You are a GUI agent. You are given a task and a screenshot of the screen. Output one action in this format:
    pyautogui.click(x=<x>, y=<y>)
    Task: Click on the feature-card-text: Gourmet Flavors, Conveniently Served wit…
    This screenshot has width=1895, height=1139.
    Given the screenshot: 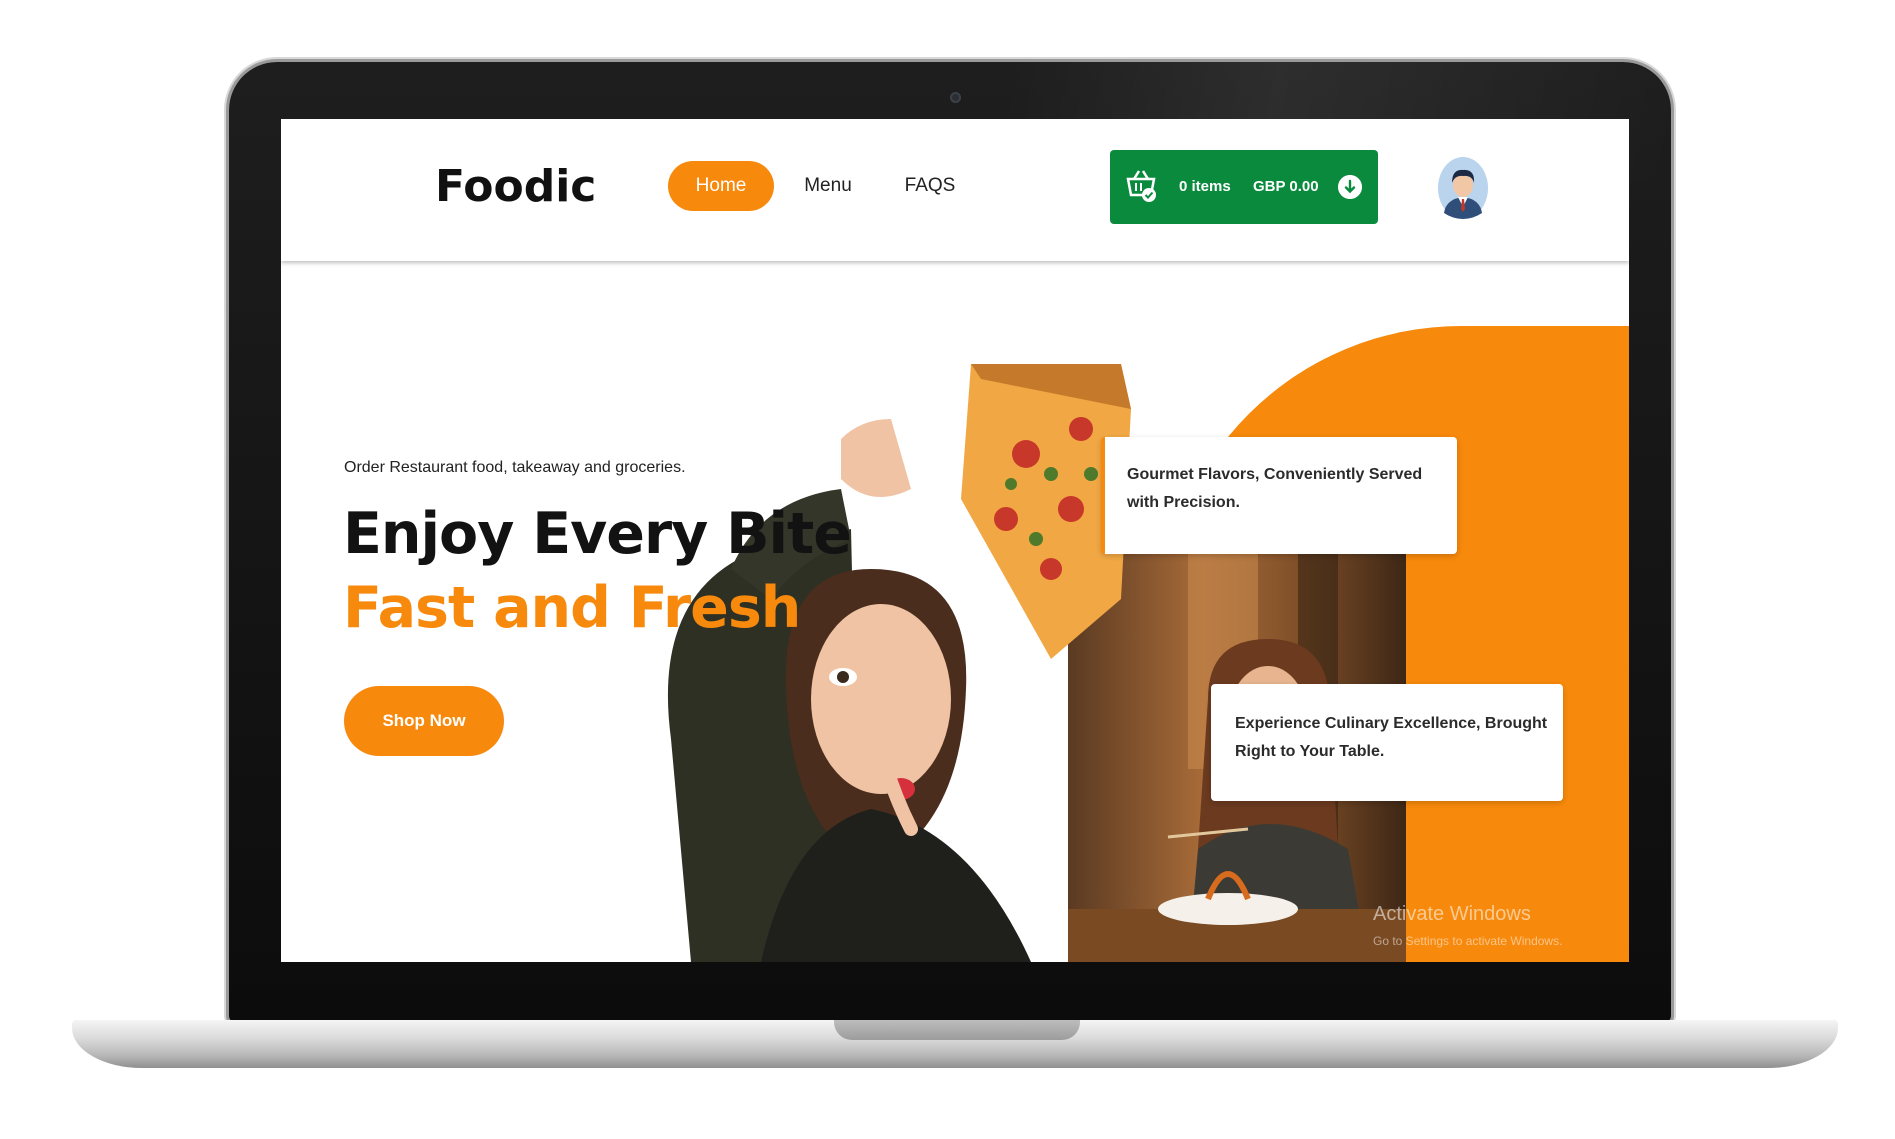 What is the action you would take?
    pyautogui.click(x=1275, y=488)
    